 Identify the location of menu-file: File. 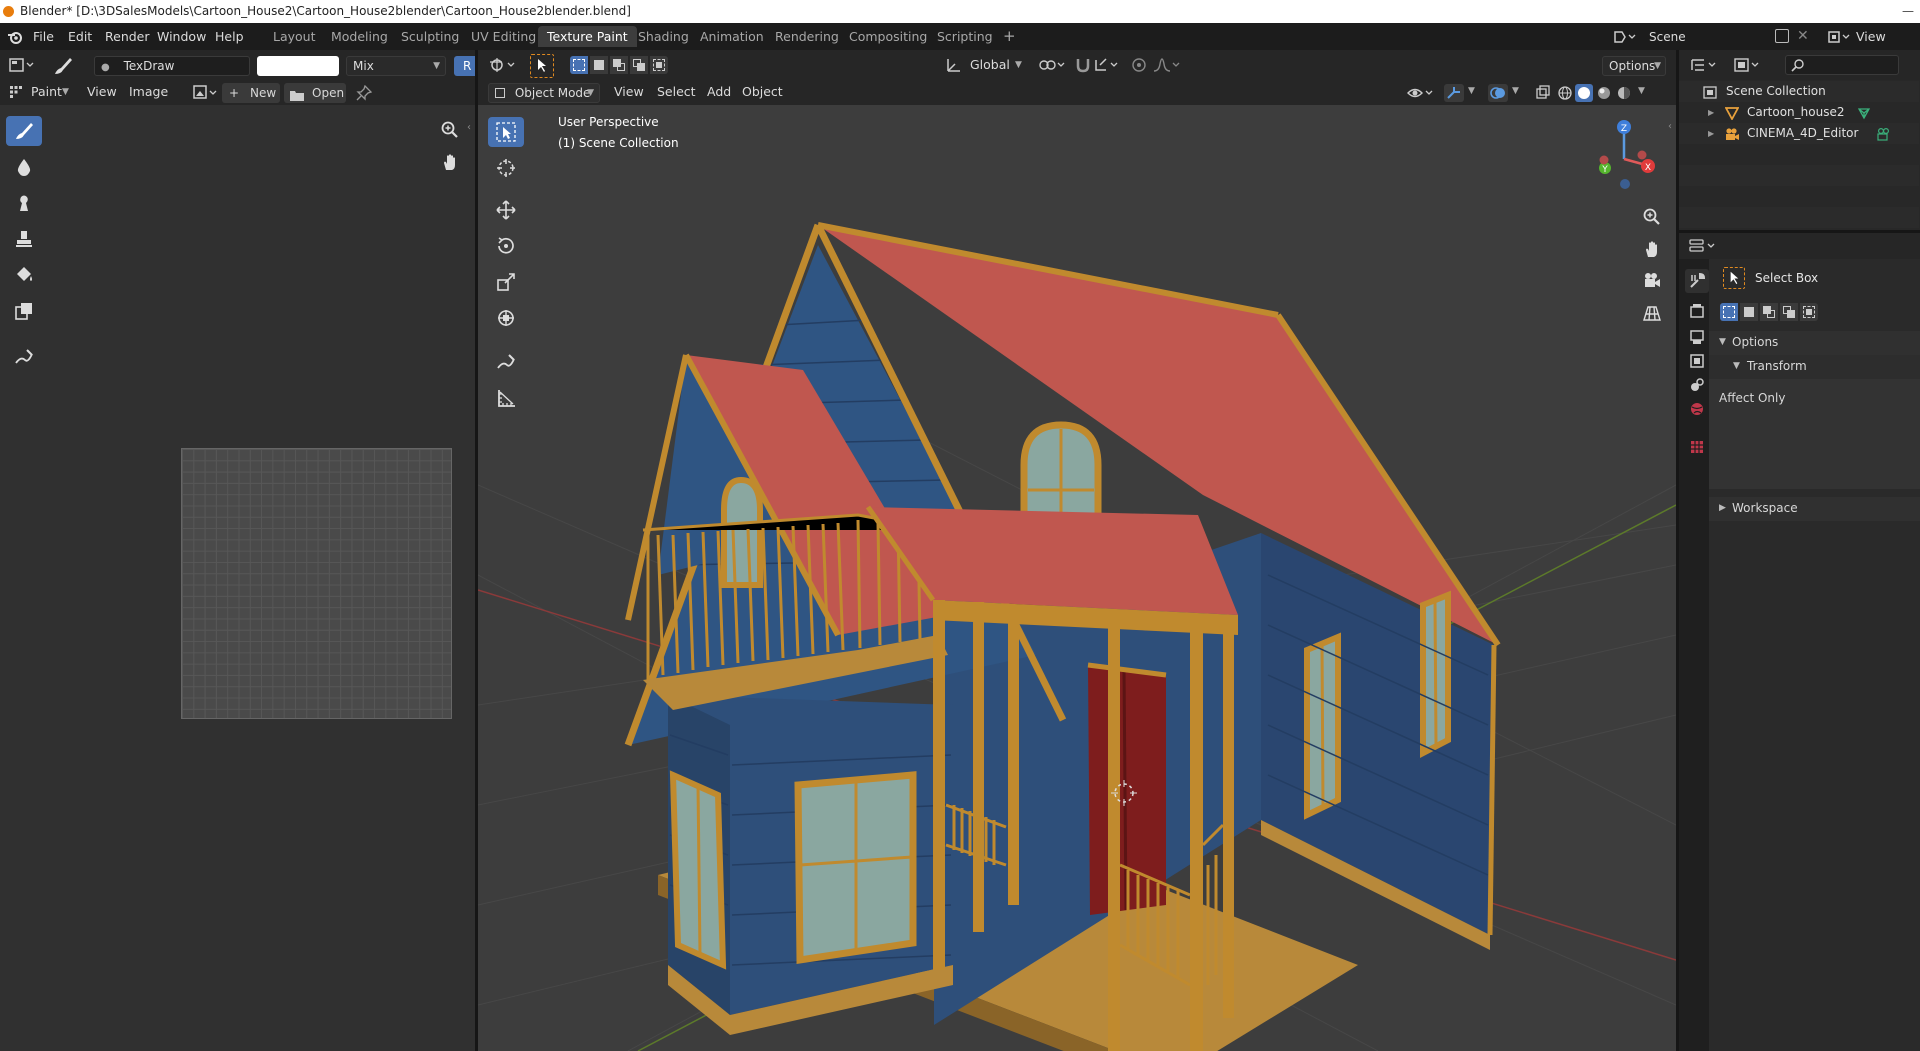
(43, 36).